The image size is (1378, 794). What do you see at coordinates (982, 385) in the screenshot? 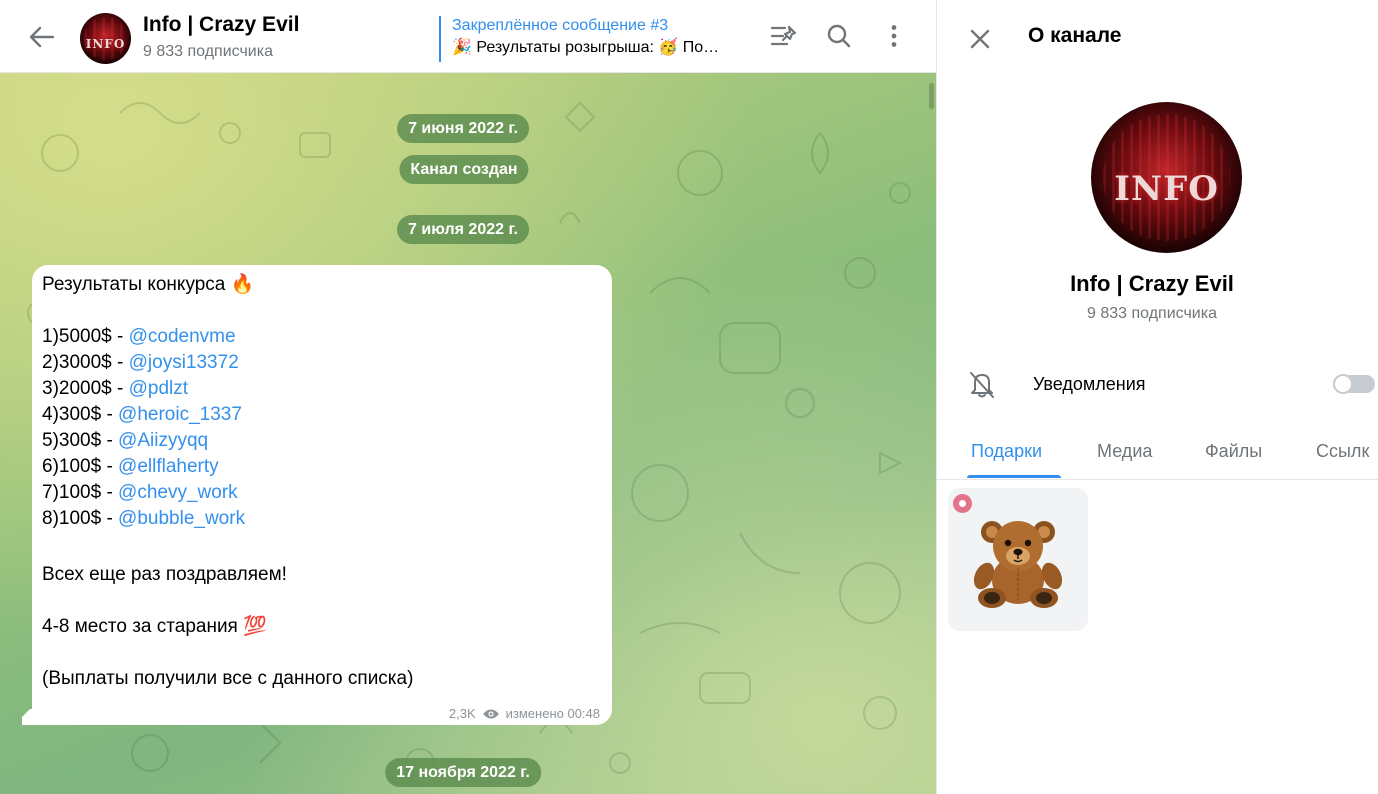
I see `bell-muted-icon` at bounding box center [982, 385].